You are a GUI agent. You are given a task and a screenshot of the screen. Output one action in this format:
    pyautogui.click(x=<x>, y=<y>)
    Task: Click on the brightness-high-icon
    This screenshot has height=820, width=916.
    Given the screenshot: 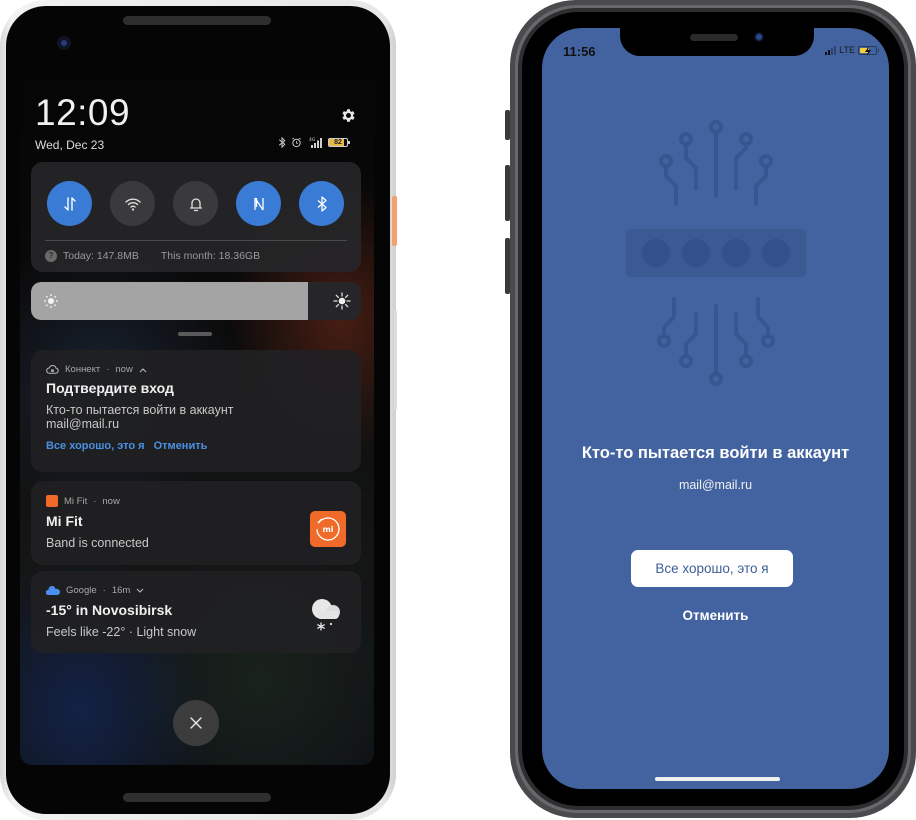 What is the action you would take?
    pyautogui.click(x=342, y=301)
    